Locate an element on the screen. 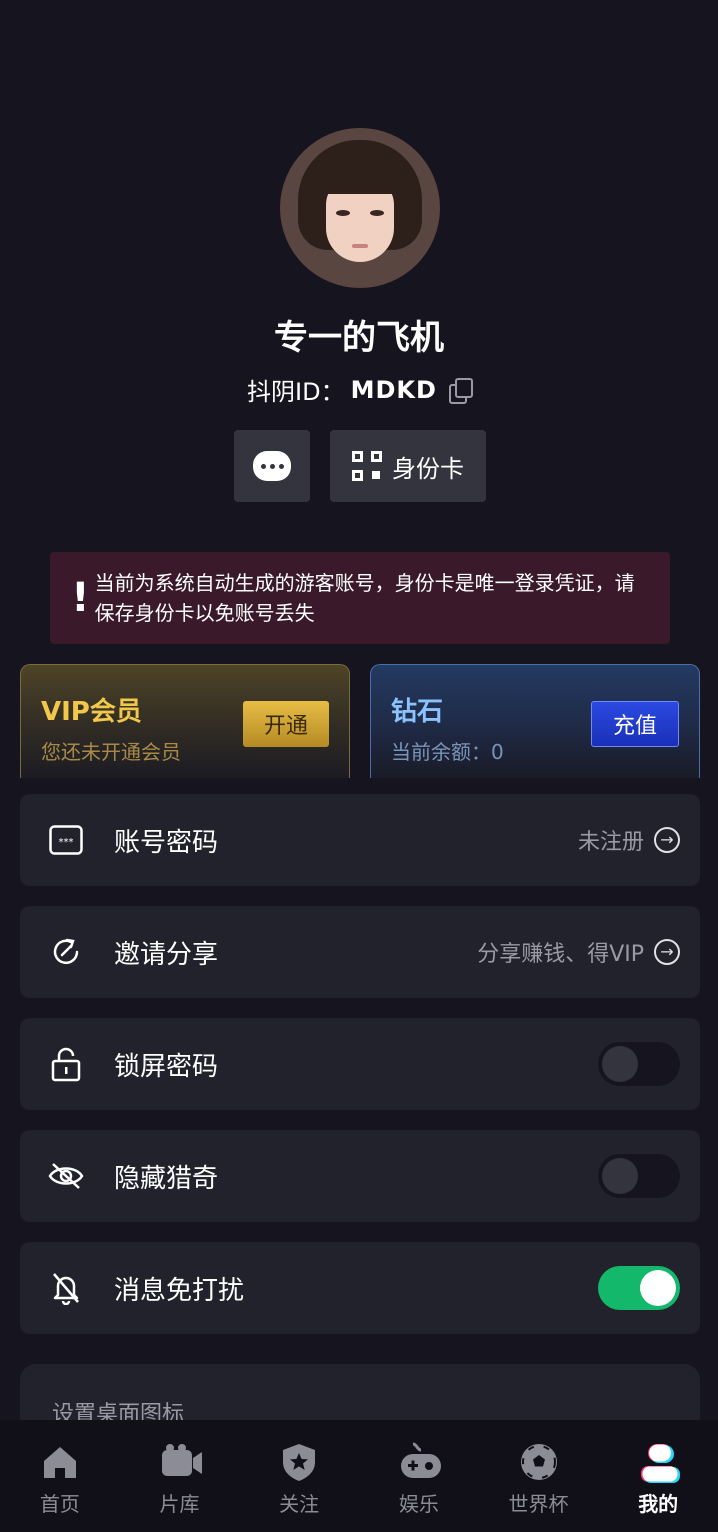 The width and height of the screenshot is (718, 1532). menu-row-hide-content: 隐藏猎奇 is located at coordinates (360, 1176).